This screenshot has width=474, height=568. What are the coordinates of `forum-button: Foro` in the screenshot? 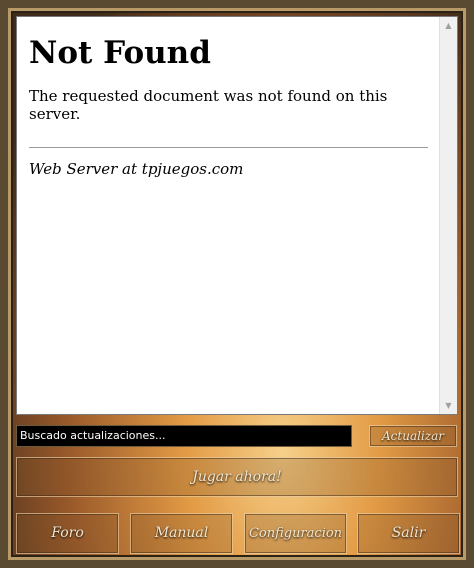 It's located at (67, 533).